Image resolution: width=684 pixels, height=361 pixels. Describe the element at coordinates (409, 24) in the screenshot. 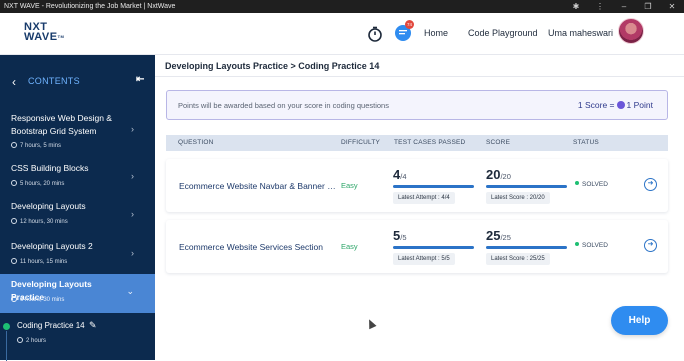

I see `chat-count-badge: 74` at that location.